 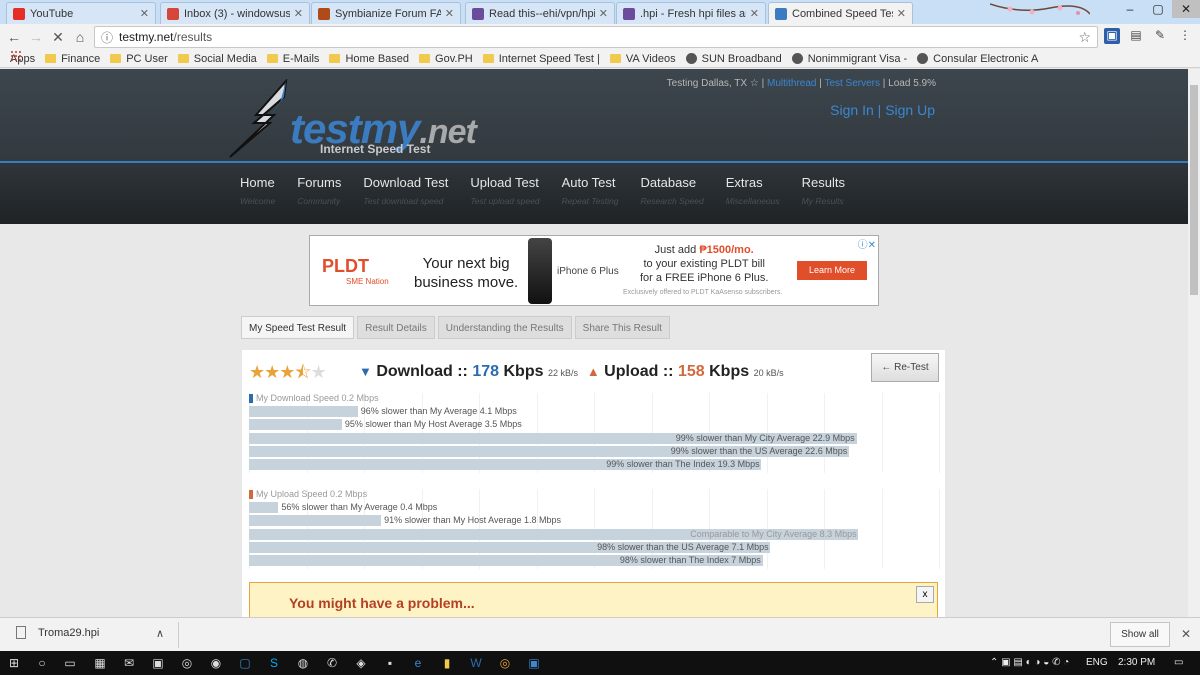 What do you see at coordinates (691, 371) in the screenshot?
I see `upload-value: 158` at bounding box center [691, 371].